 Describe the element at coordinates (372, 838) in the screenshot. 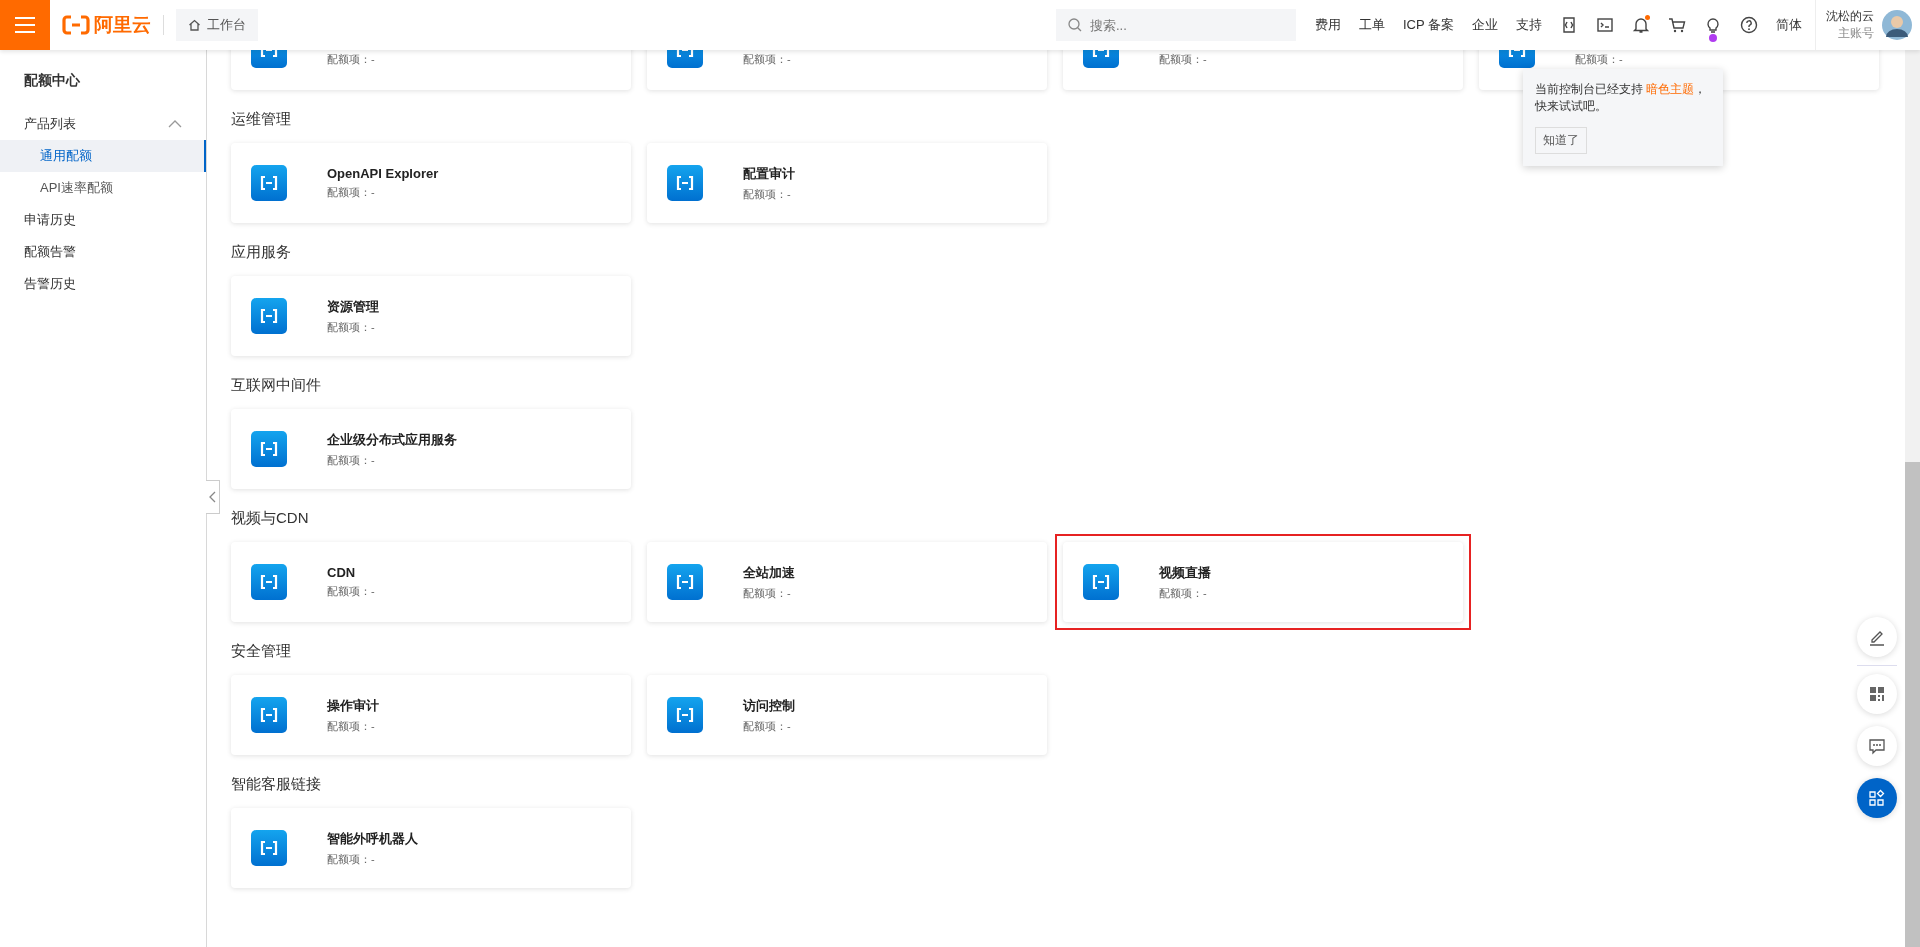

I see `product-name: 智能外呼机器人` at that location.